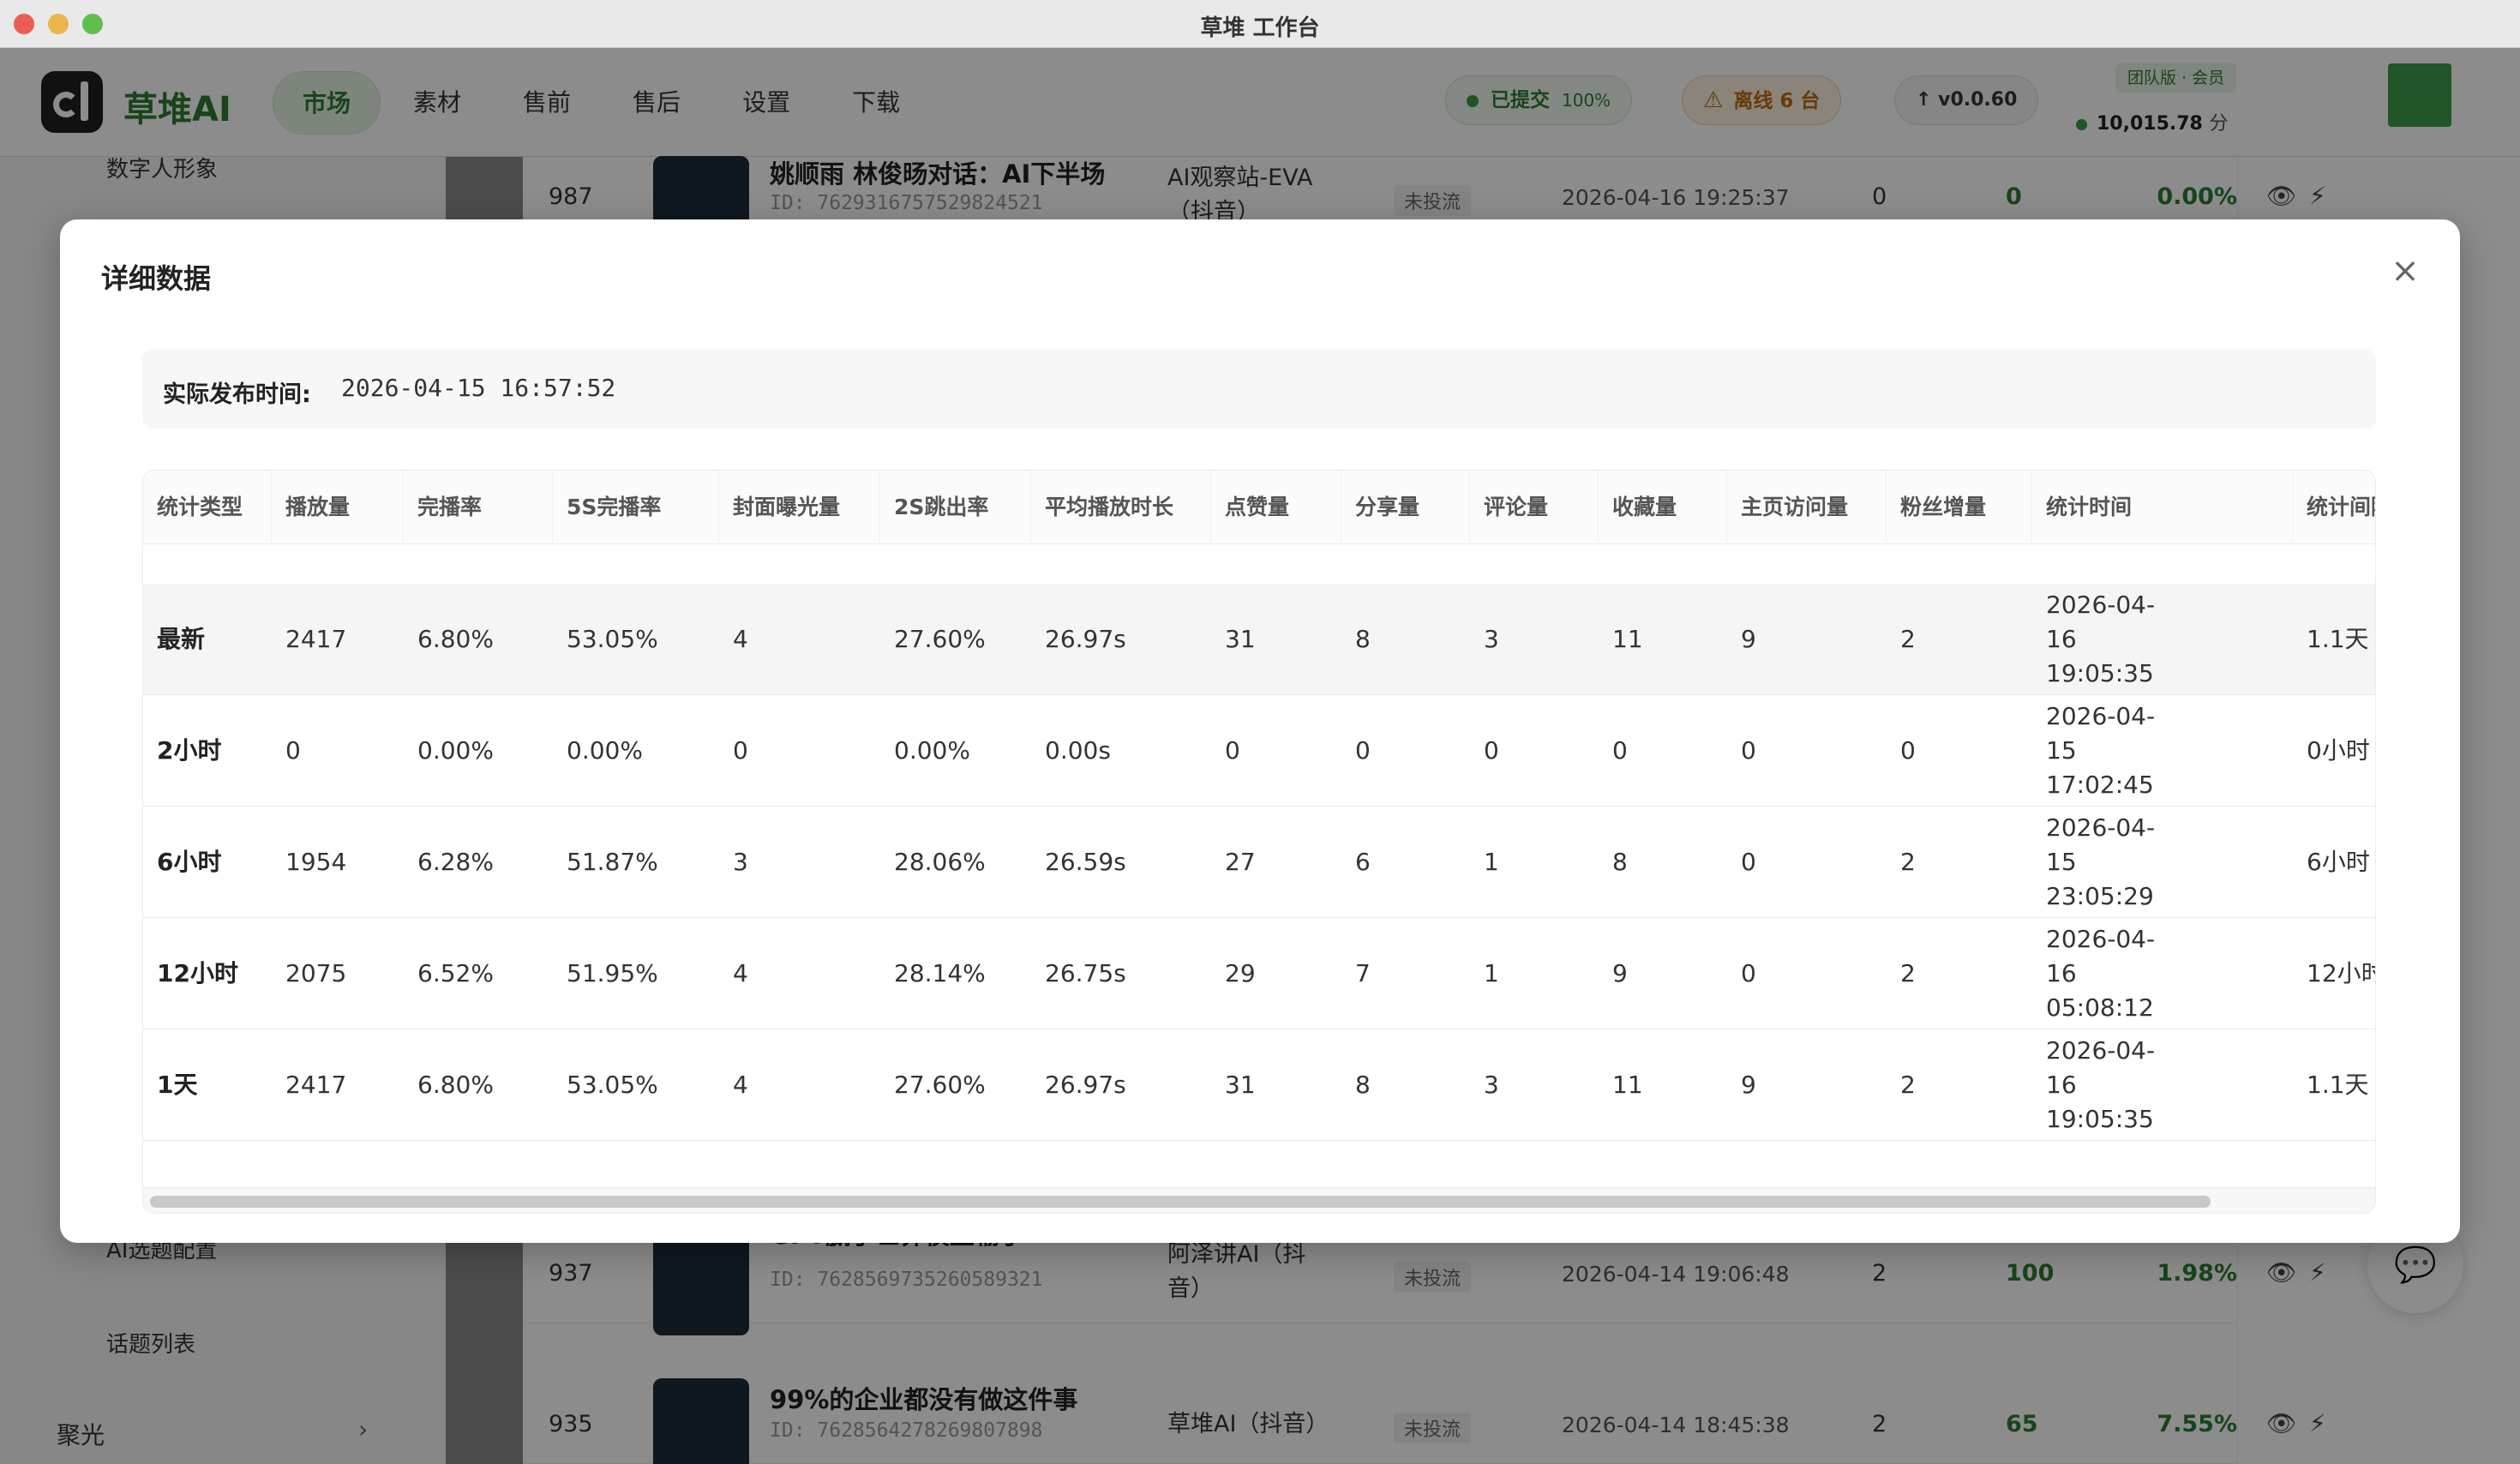 Image resolution: width=2520 pixels, height=1464 pixels. What do you see at coordinates (2101, 861) in the screenshot?
I see `table-cell: 2026-04-15 23:05:29` at bounding box center [2101, 861].